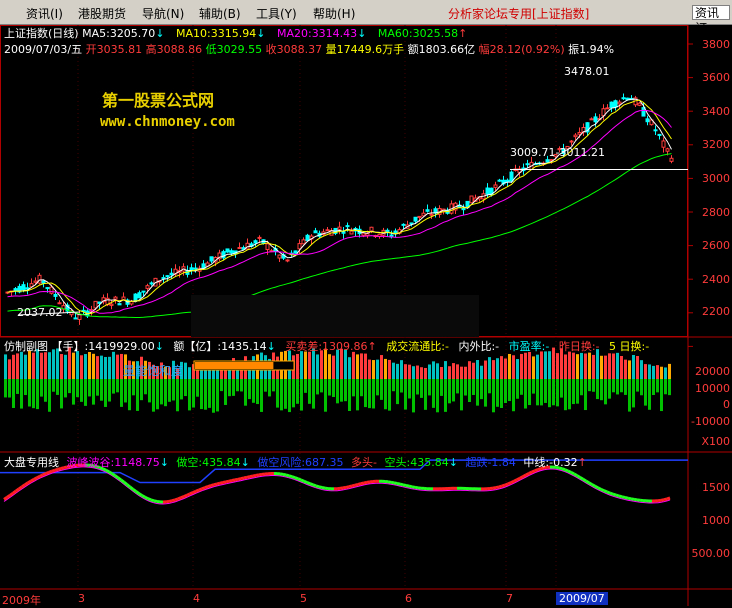 The image size is (732, 608). Describe the element at coordinates (118, 33) in the screenshot. I see `ma5-value: MA5:3205.70` at that location.